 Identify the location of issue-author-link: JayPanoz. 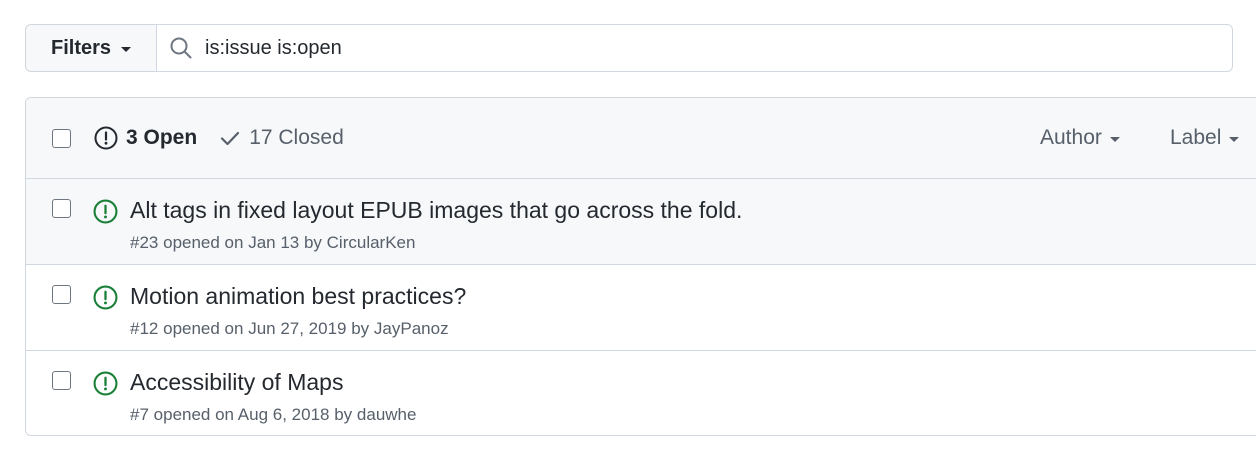
(411, 328).